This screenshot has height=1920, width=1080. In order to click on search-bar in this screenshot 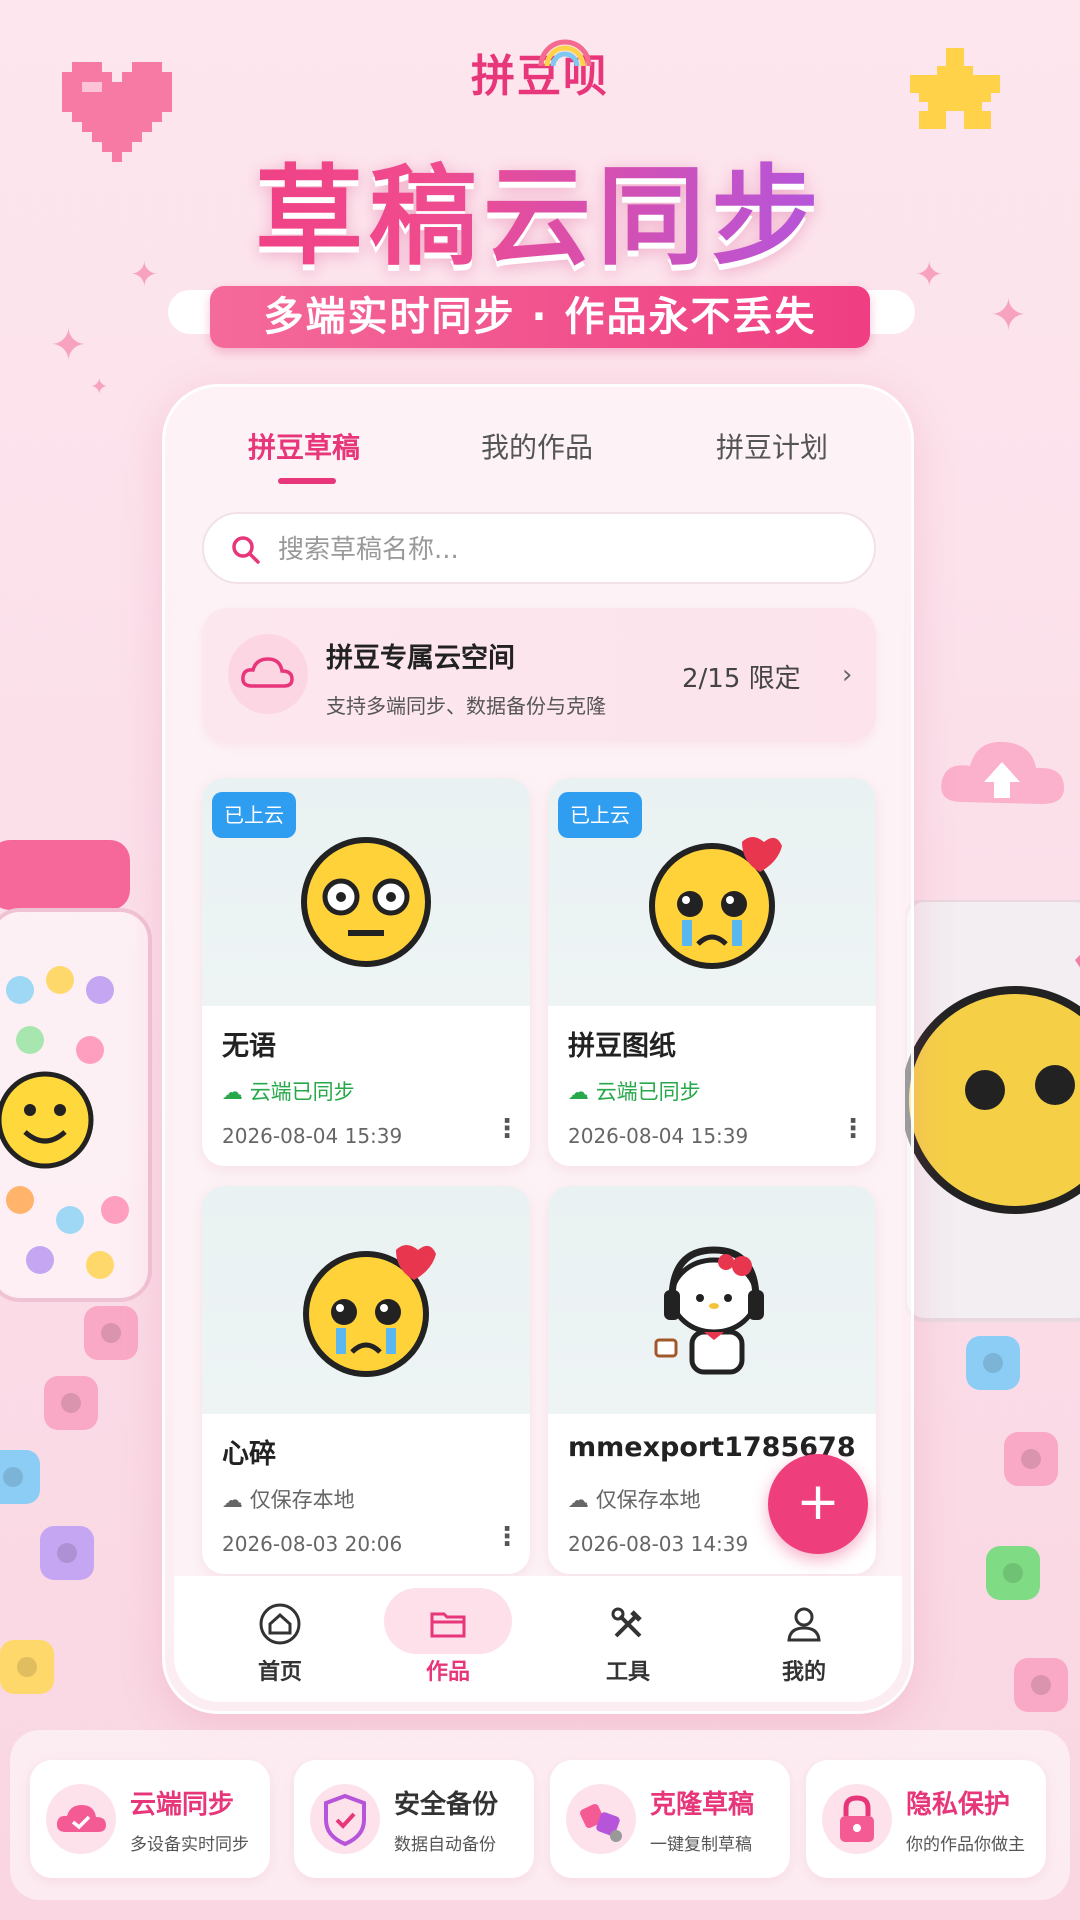, I will do `click(539, 548)`.